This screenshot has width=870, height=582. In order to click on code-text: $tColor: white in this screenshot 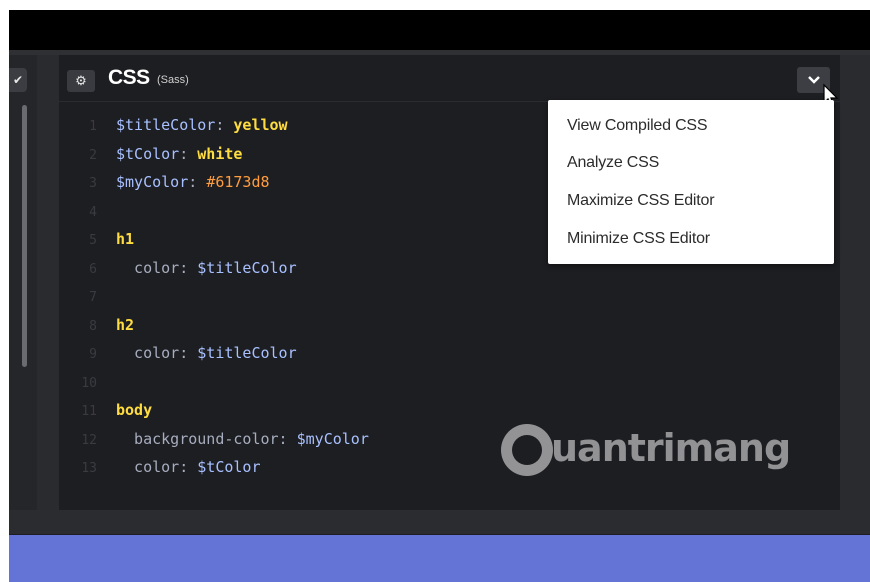, I will do `click(179, 154)`.